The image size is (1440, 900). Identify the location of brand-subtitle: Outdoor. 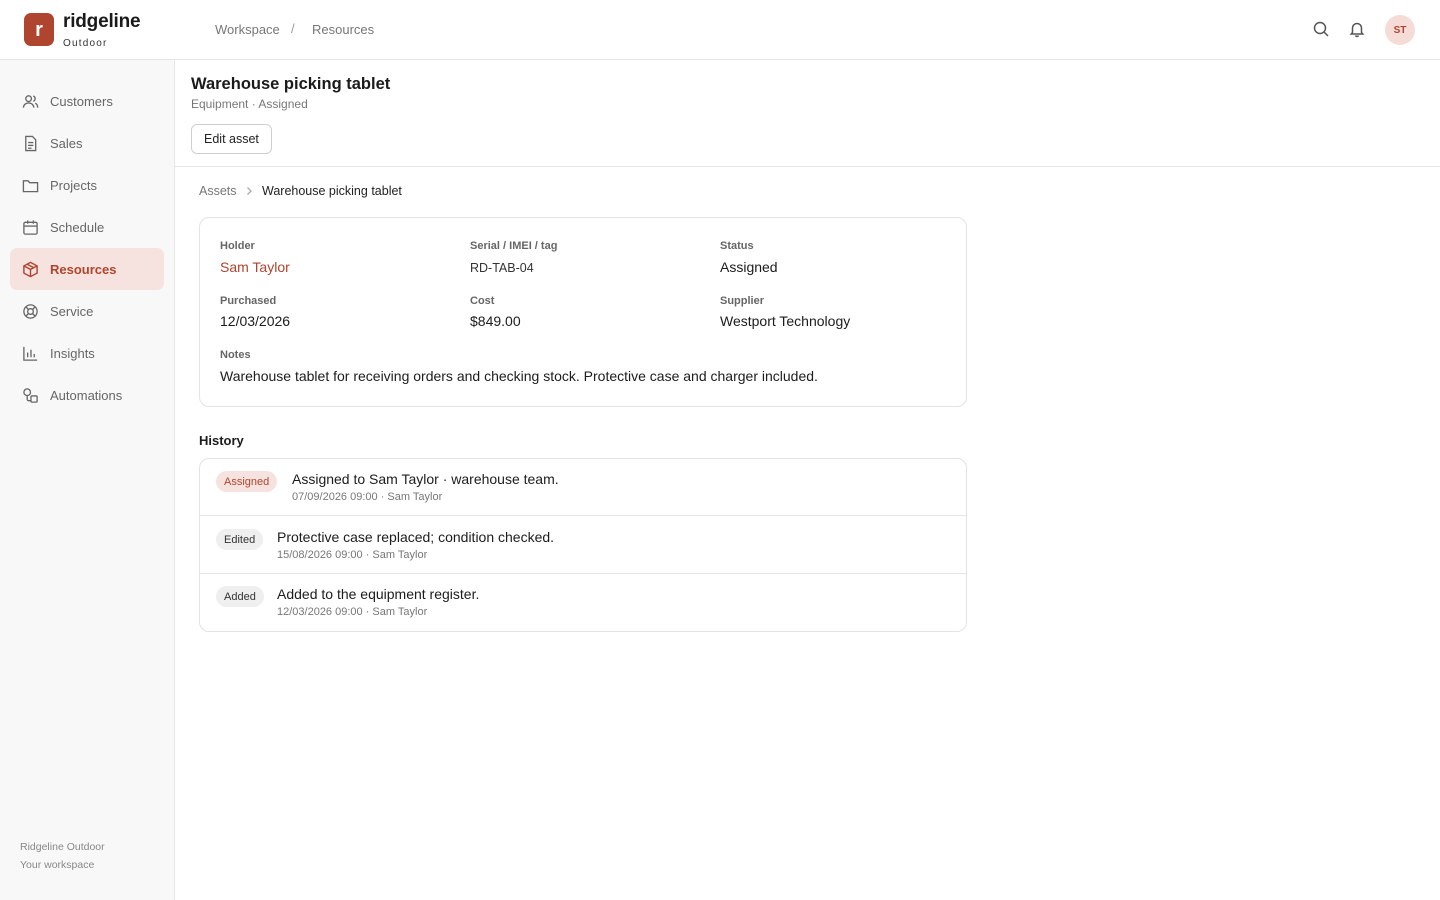
(85, 43).